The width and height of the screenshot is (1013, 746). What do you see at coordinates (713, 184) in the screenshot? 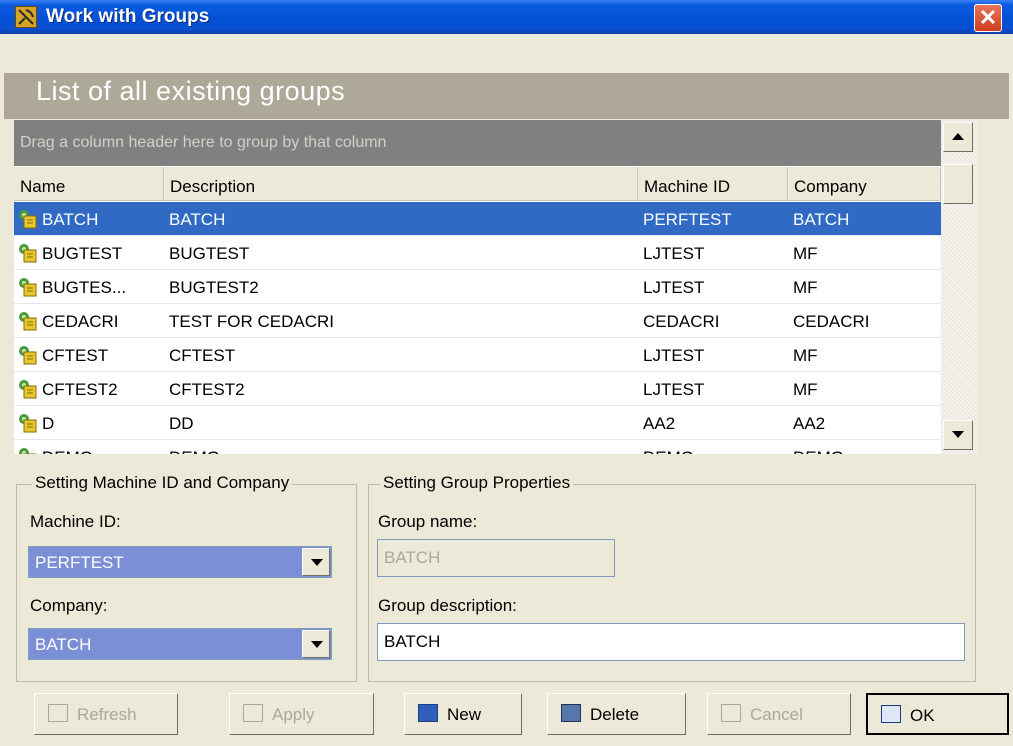
I see `column-header-machine-id: Machine ID` at bounding box center [713, 184].